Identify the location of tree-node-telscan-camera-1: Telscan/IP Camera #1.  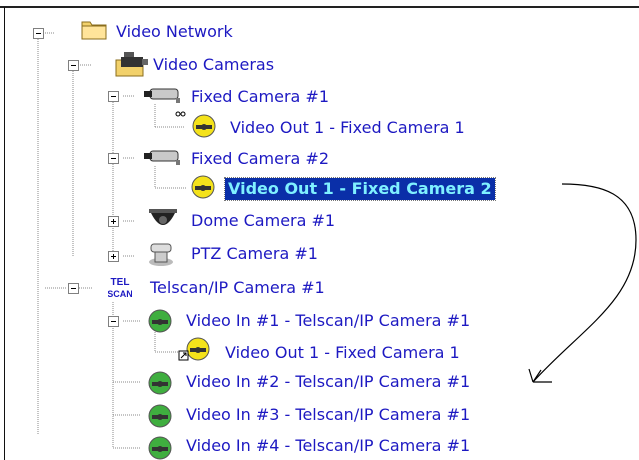
(237, 288).